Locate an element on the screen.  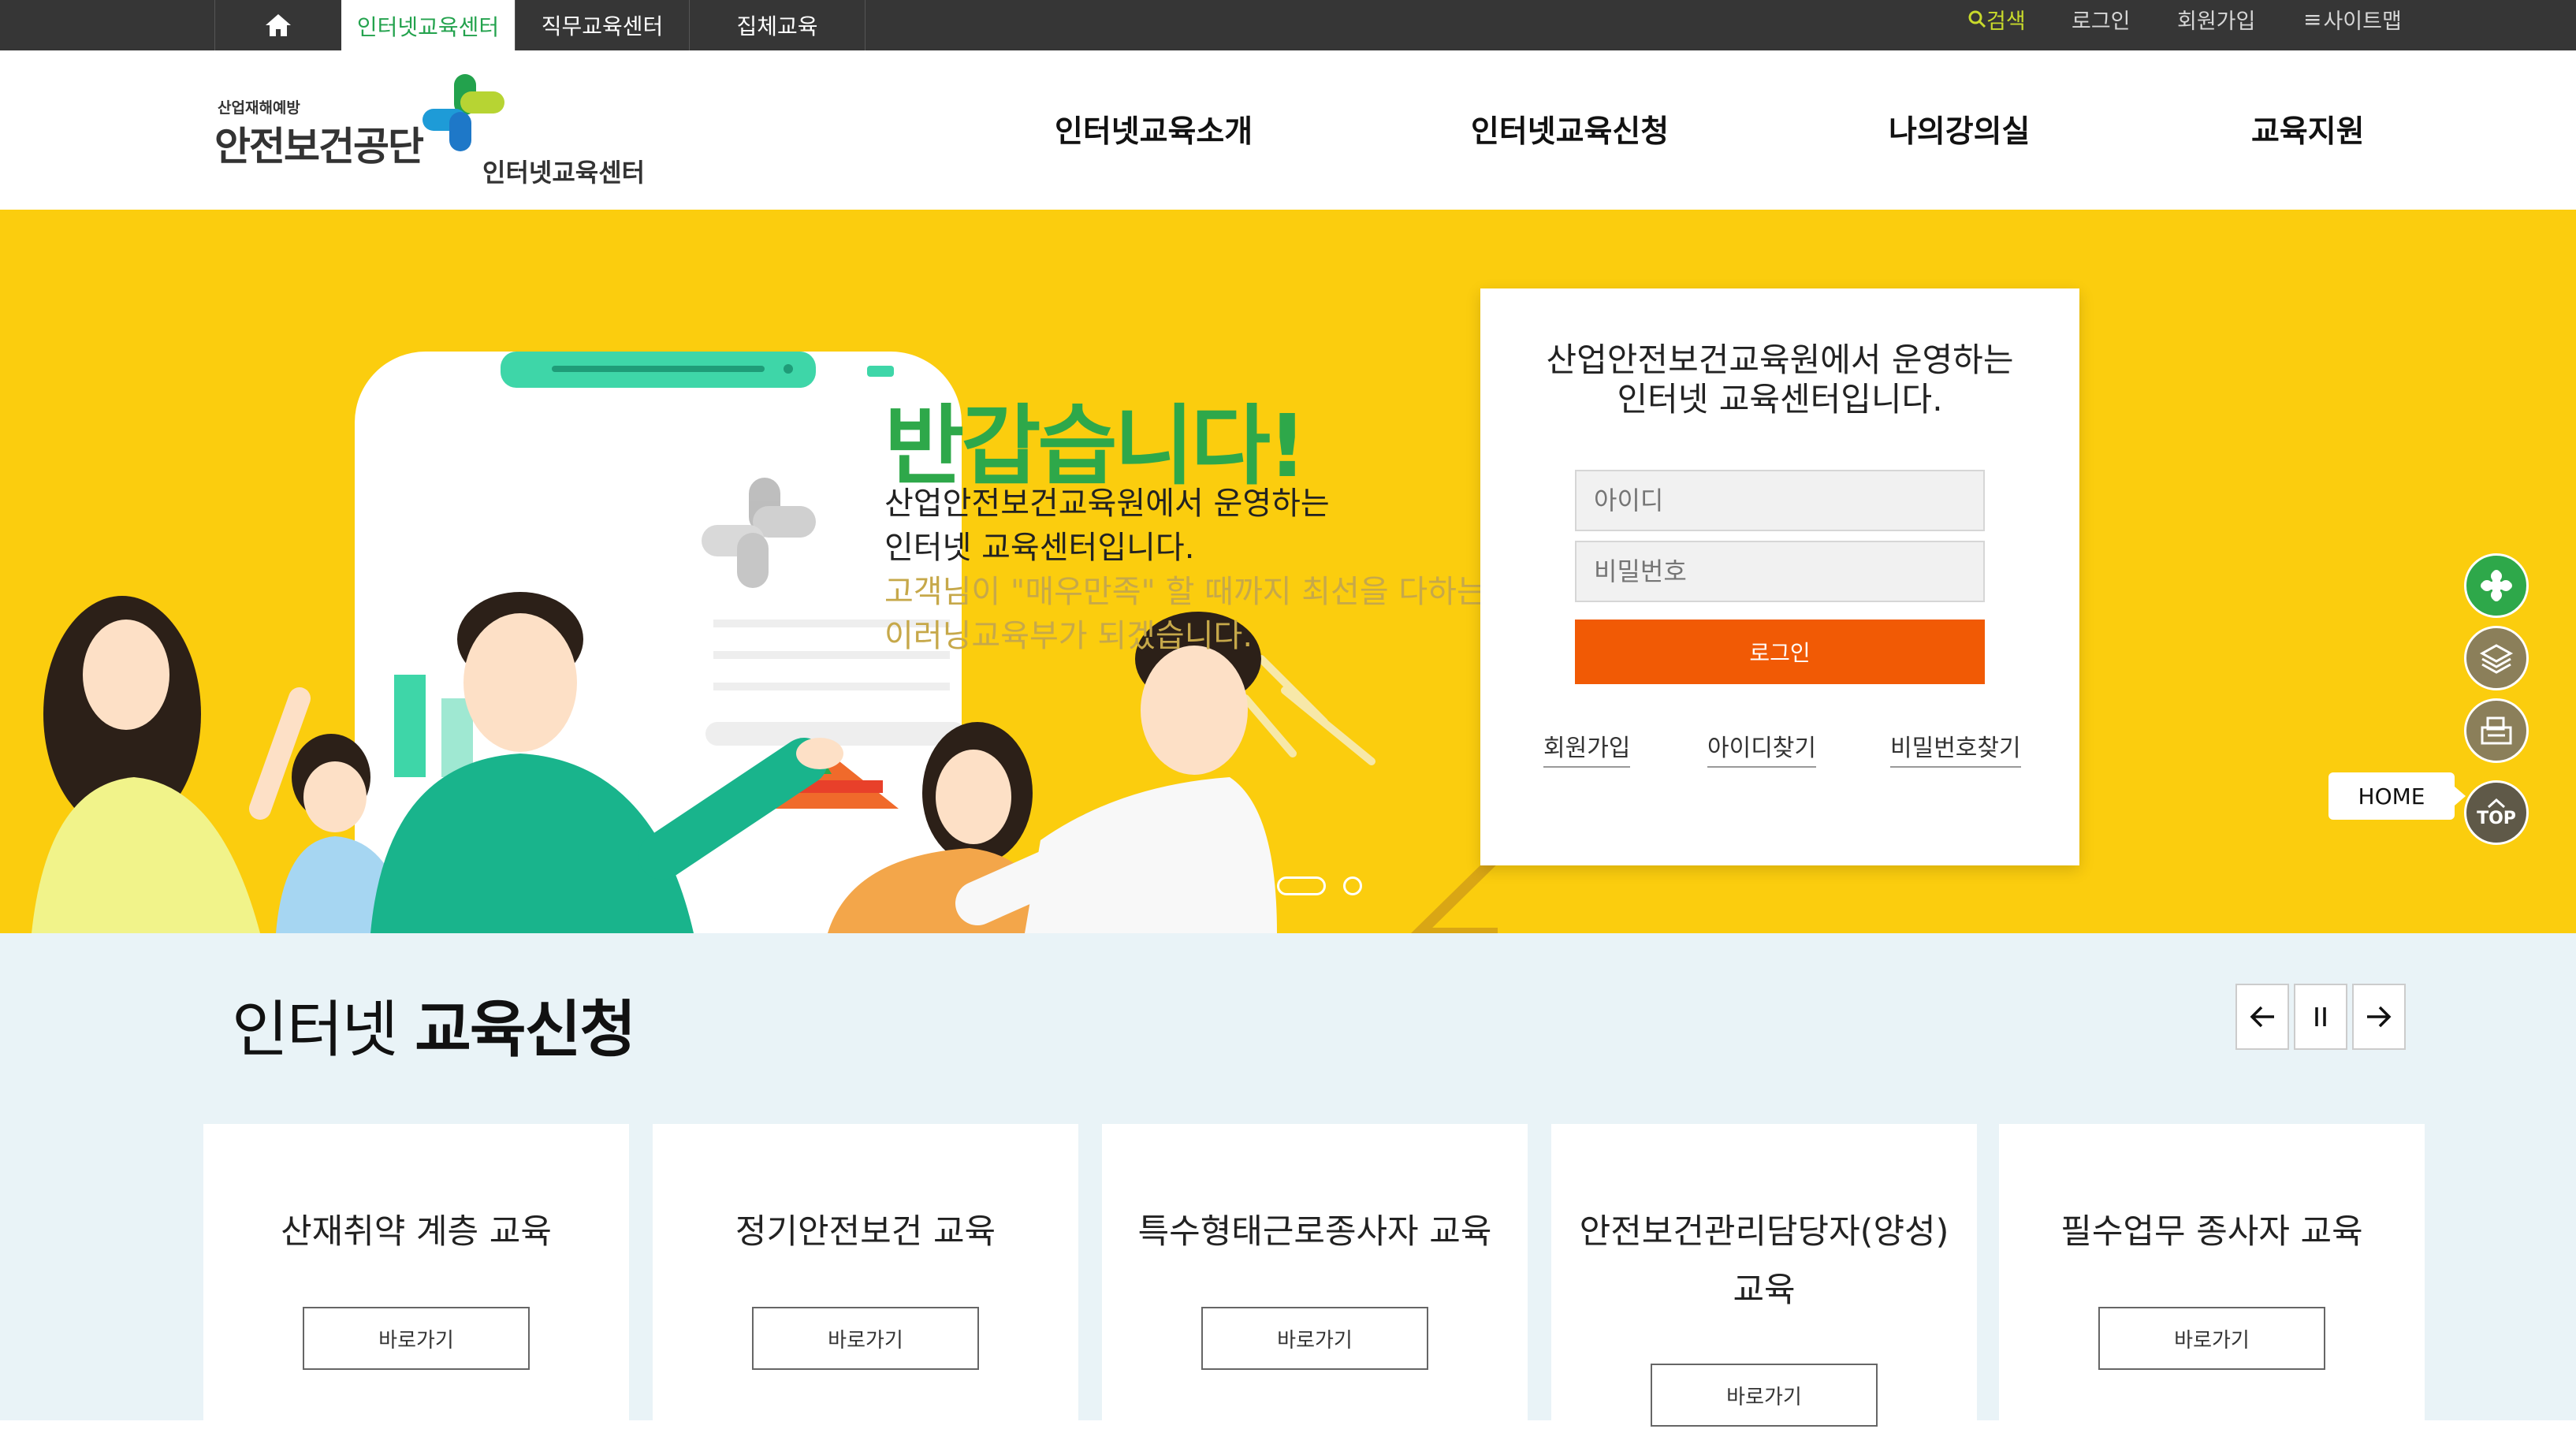
course-card: 안전보건관리담당자(양성) 교육 바로가기 is located at coordinates (1764, 1289).